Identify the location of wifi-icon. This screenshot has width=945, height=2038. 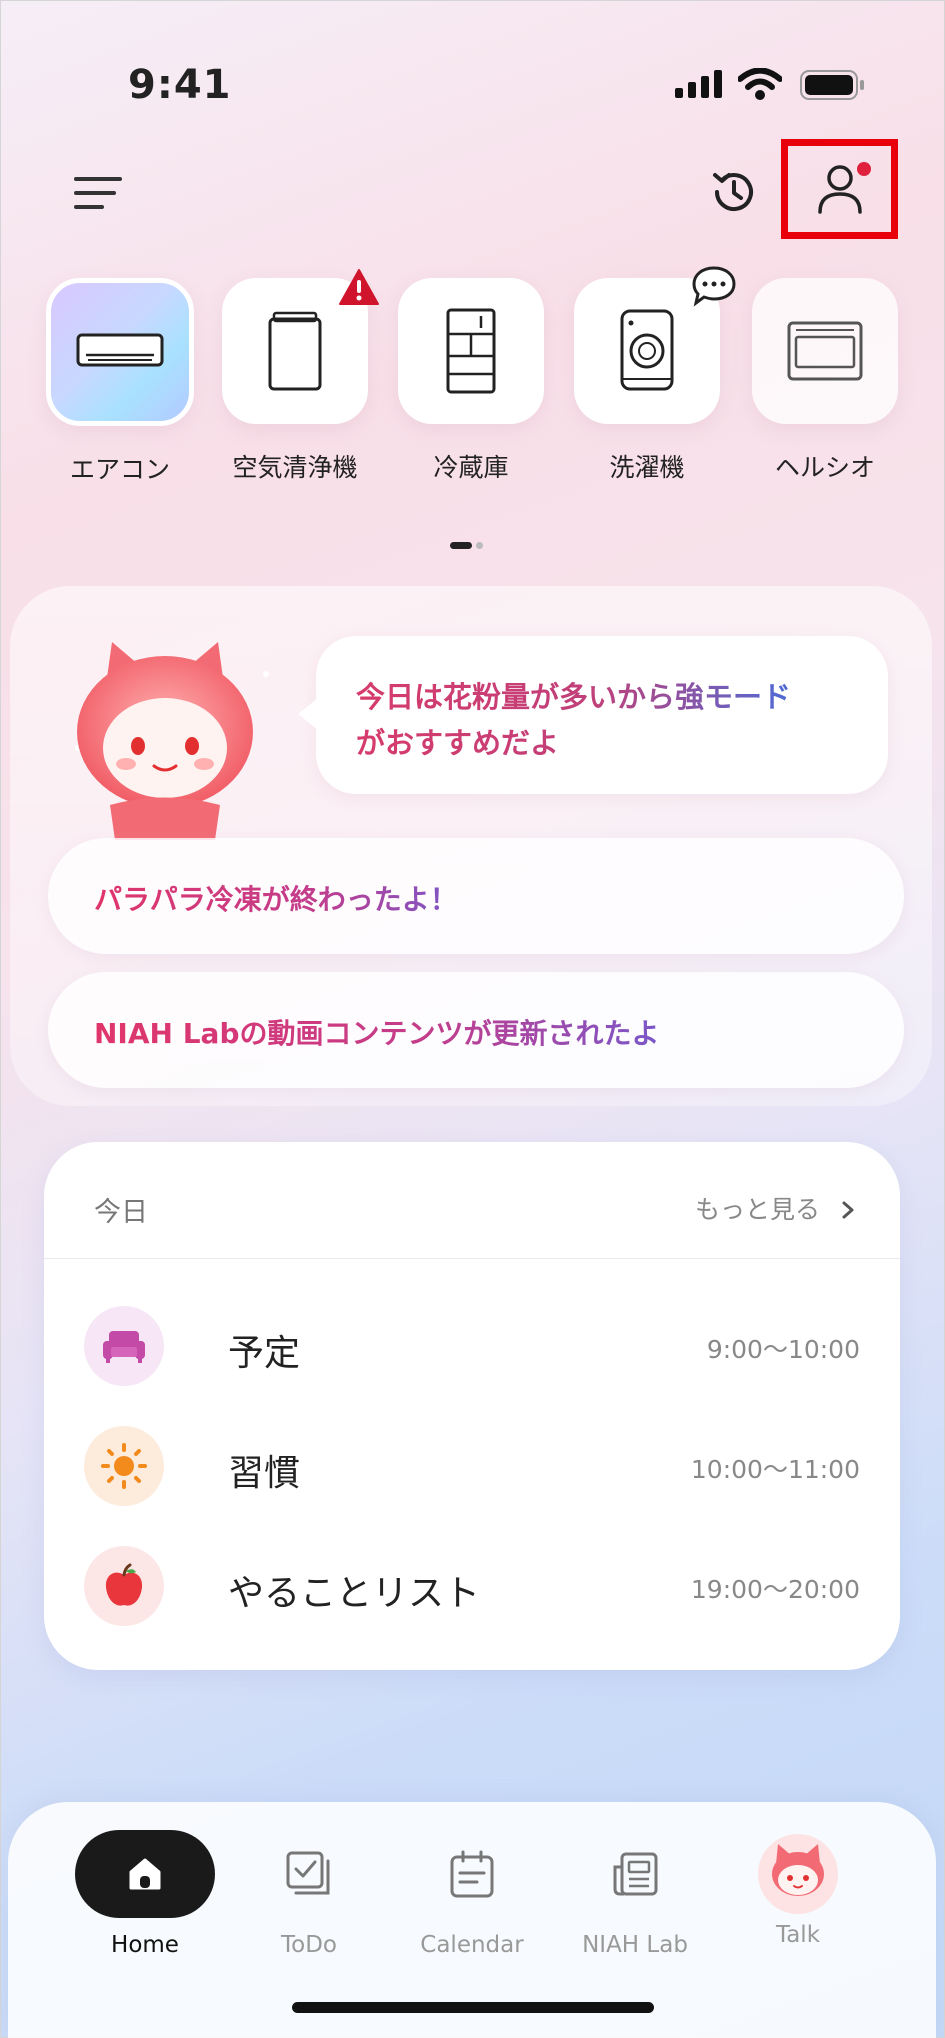
(760, 84).